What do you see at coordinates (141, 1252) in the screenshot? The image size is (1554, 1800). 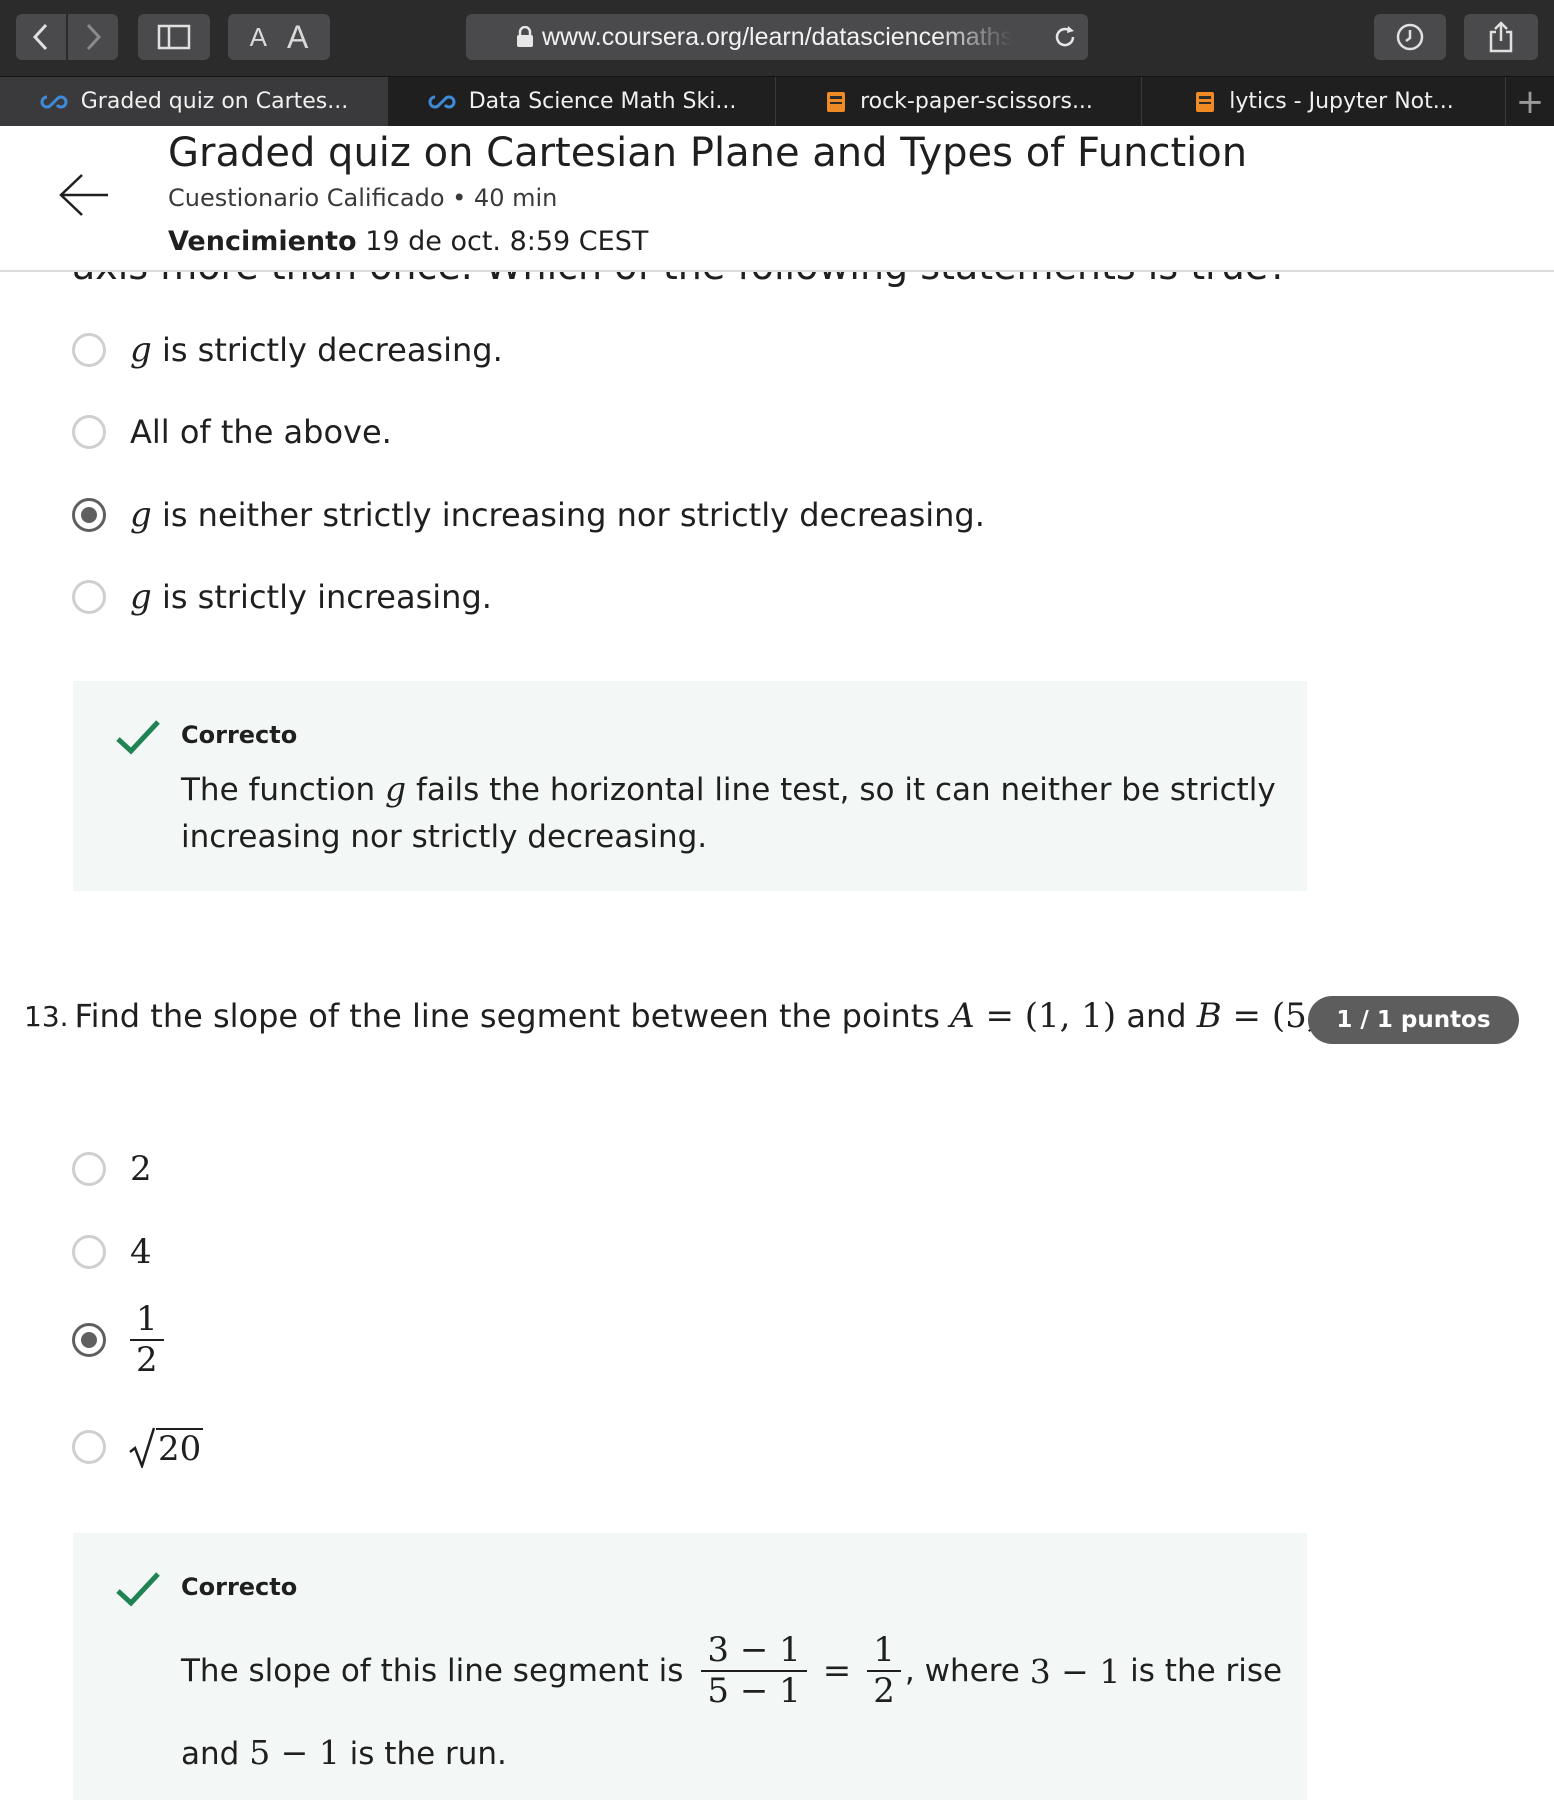 I see `option-value: 4` at bounding box center [141, 1252].